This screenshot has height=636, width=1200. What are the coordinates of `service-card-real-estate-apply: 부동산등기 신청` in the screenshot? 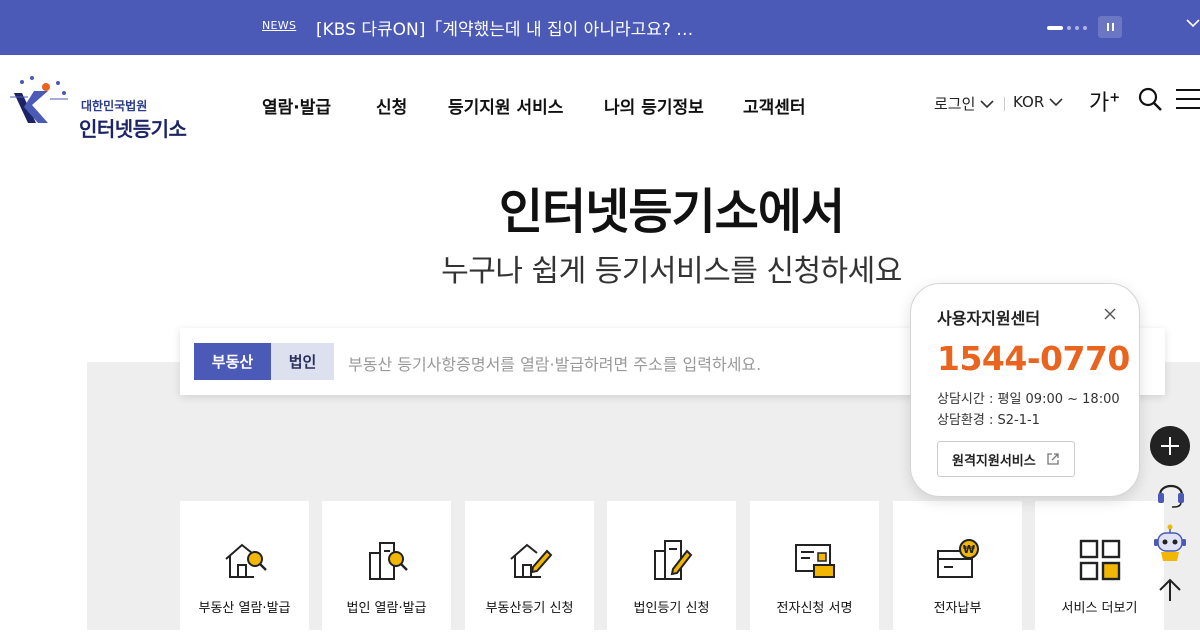 It's located at (529, 568).